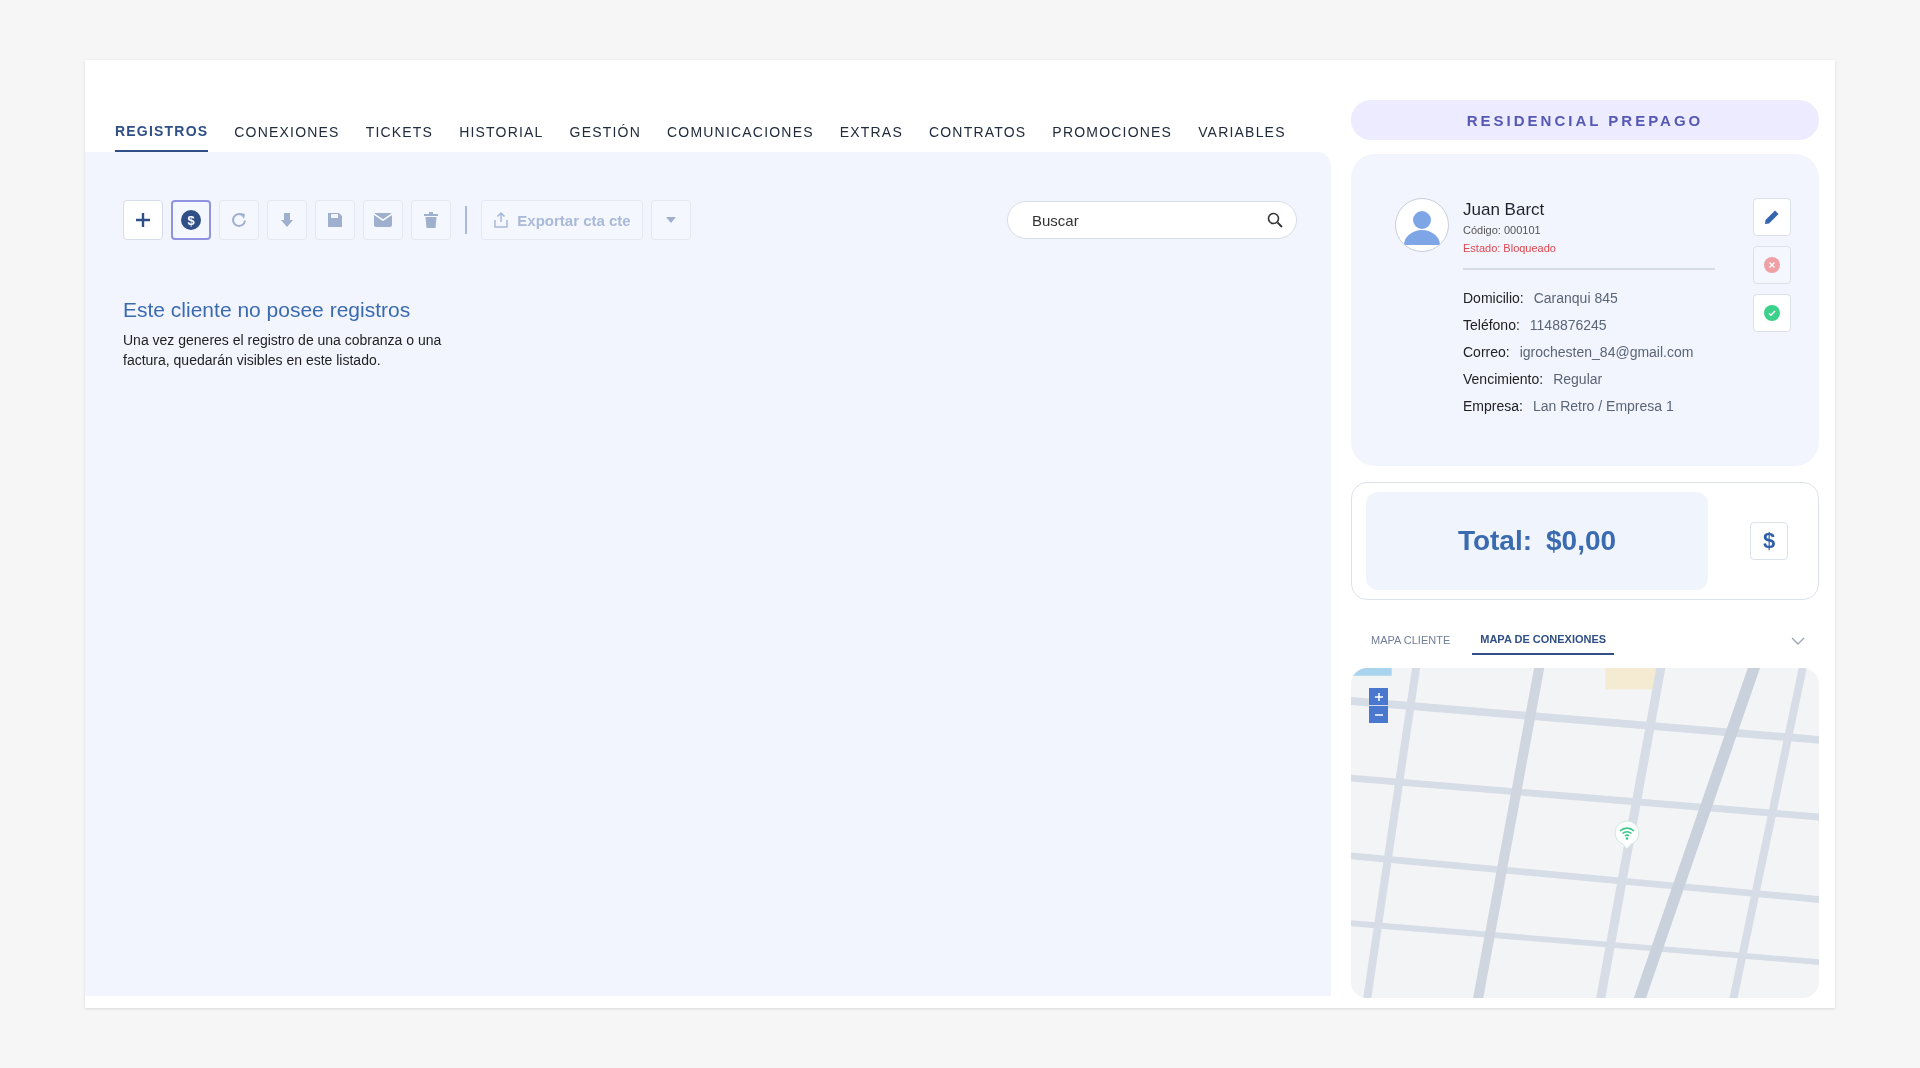 The width and height of the screenshot is (1920, 1068). What do you see at coordinates (1503, 379) in the screenshot?
I see `field-label: Vencimiento:` at bounding box center [1503, 379].